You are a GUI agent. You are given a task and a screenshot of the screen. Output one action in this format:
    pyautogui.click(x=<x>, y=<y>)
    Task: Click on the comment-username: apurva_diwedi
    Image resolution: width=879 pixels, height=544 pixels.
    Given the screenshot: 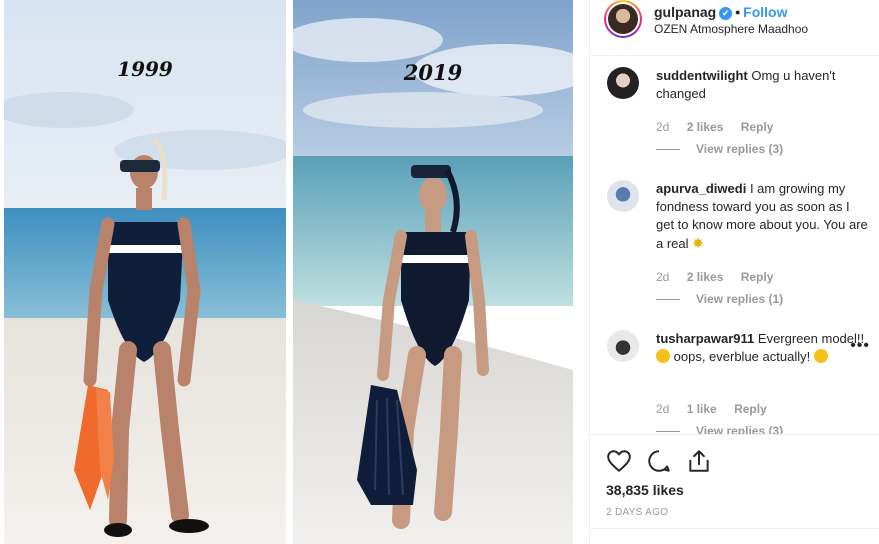 What is the action you would take?
    pyautogui.click(x=701, y=188)
    